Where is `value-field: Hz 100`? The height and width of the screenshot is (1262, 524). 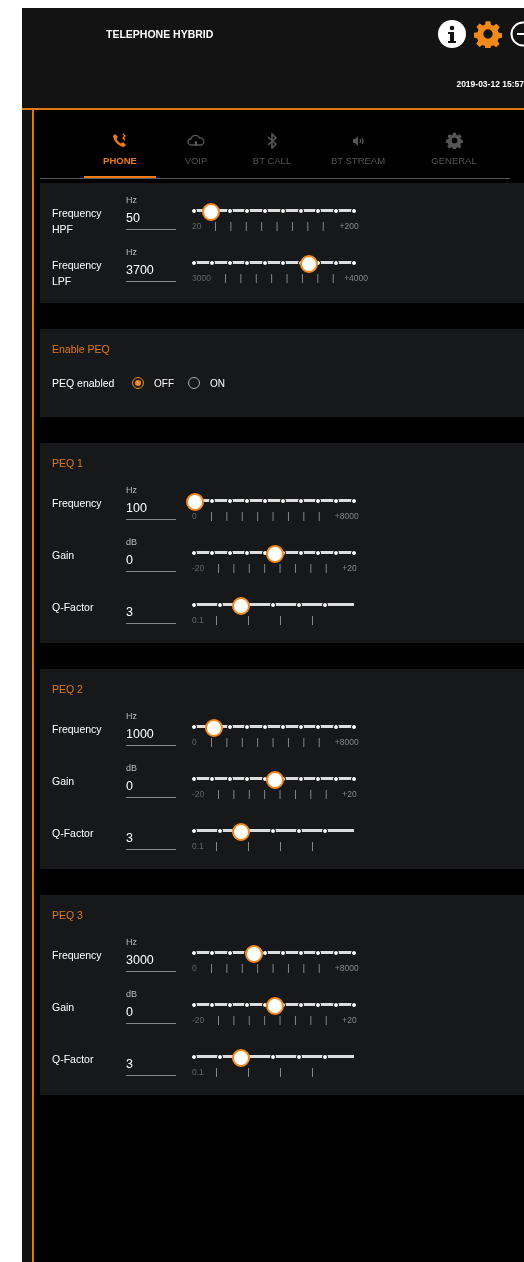 value-field: Hz 100 is located at coordinates (151, 500).